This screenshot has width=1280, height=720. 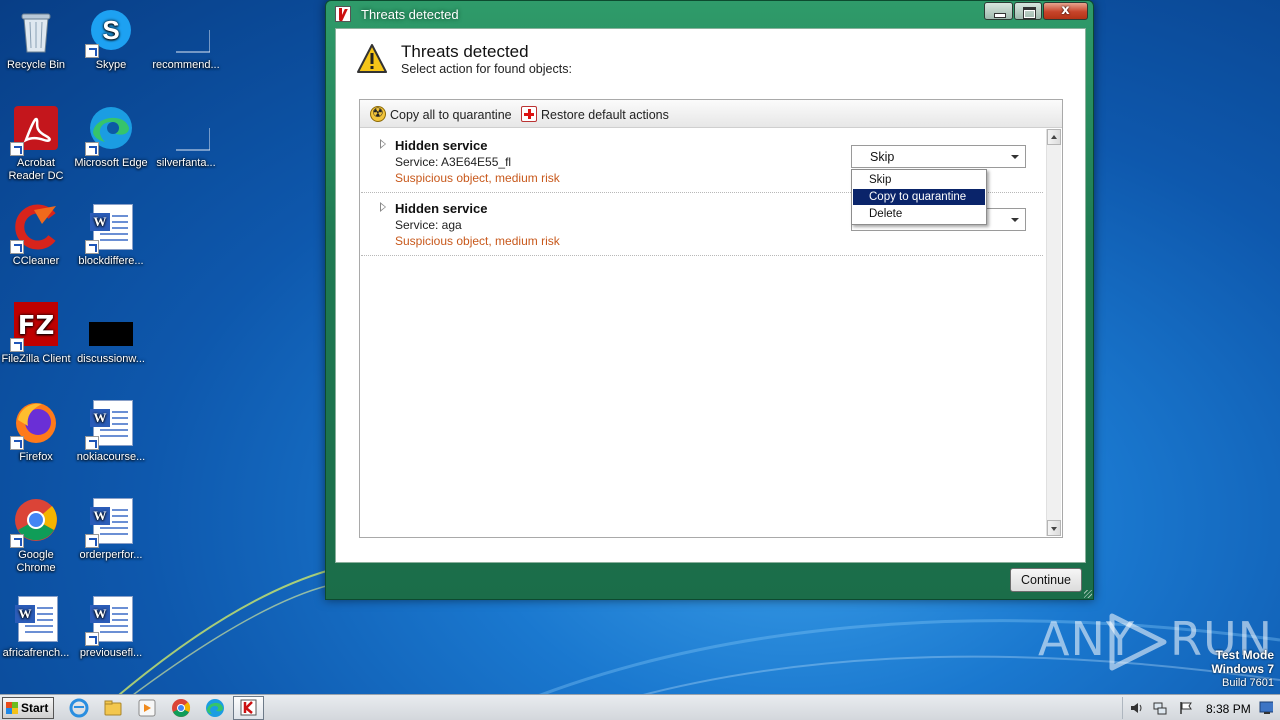 I want to click on desktop-icon-label: Recycle Bin, so click(x=36, y=65).